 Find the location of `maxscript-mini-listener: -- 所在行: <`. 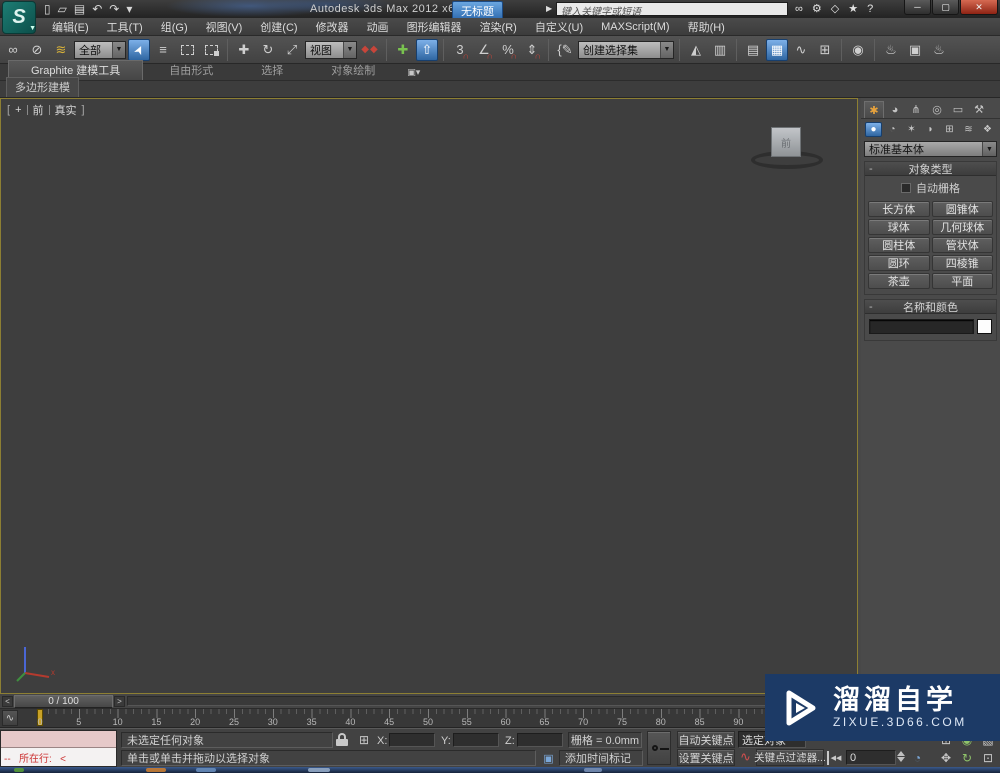

maxscript-mini-listener: -- 所在行: < is located at coordinates (58, 748).